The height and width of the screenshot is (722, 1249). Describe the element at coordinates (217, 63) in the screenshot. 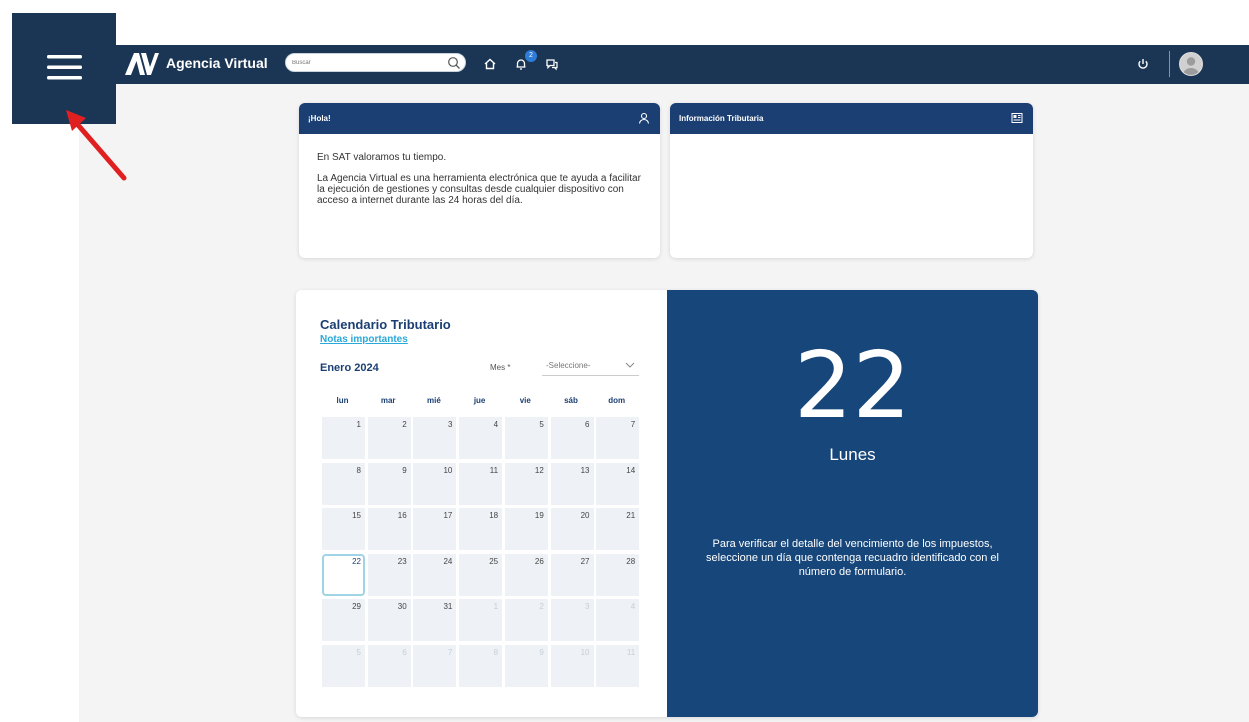

I see `app-title: Agencia Virtual` at that location.